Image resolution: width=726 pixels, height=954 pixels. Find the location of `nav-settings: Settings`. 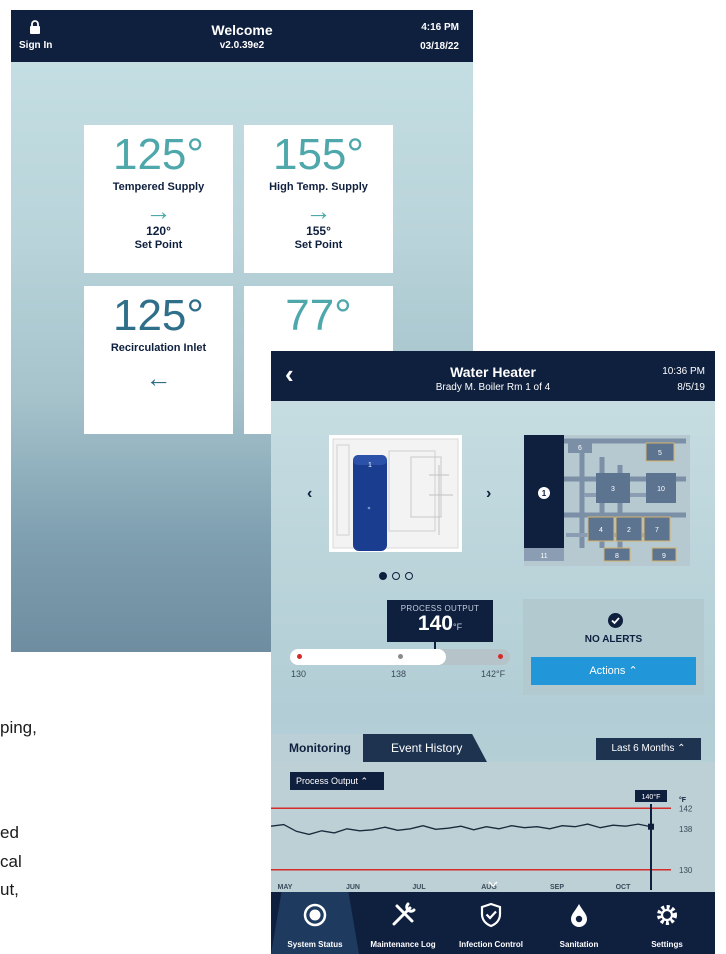

nav-settings: Settings is located at coordinates (667, 923).